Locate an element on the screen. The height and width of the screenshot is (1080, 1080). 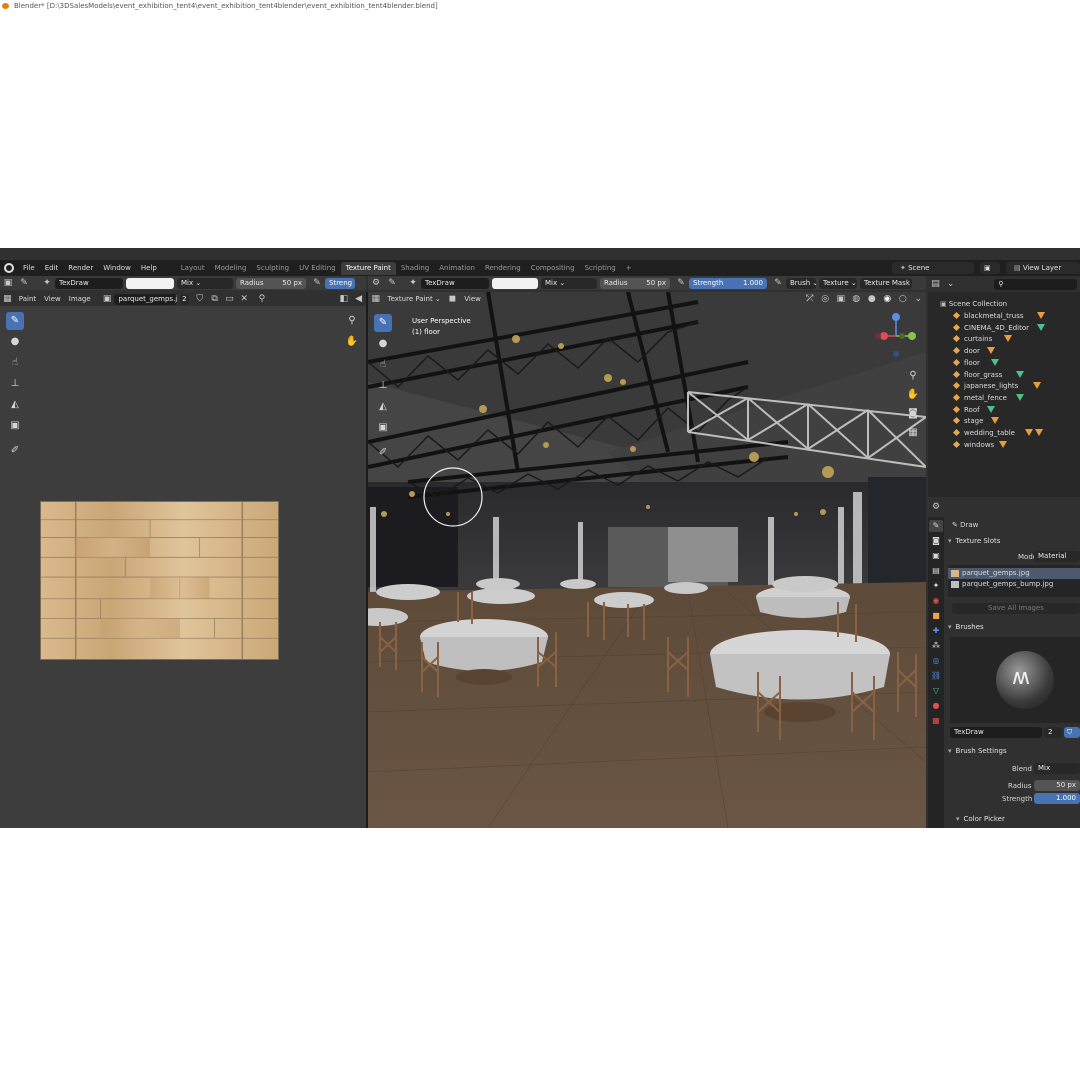
texture-menu: Texture ⌄ is located at coordinates (838, 283).